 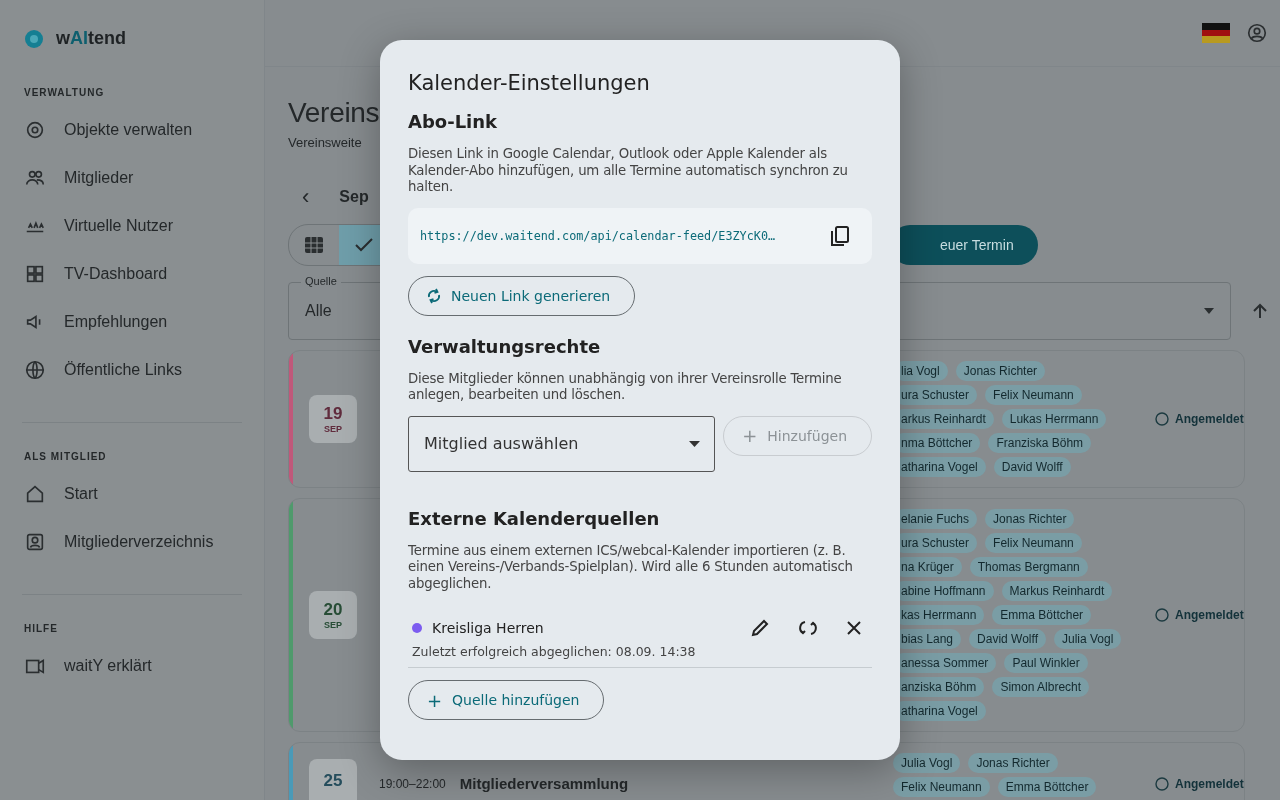 What do you see at coordinates (333, 615) in the screenshot?
I see `date-badge: 20 SEP` at bounding box center [333, 615].